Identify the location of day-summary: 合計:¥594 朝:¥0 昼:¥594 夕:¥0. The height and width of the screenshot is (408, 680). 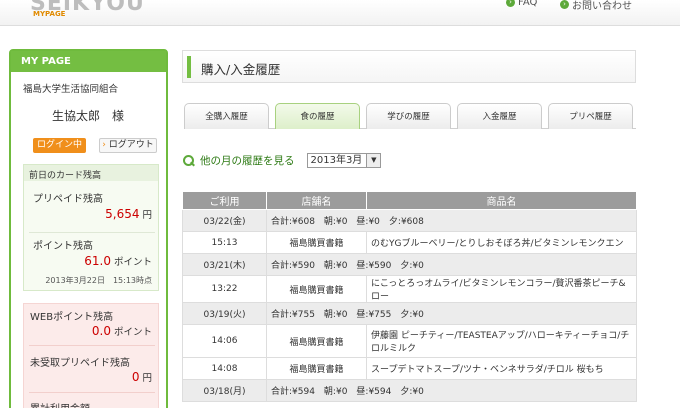
(451, 390).